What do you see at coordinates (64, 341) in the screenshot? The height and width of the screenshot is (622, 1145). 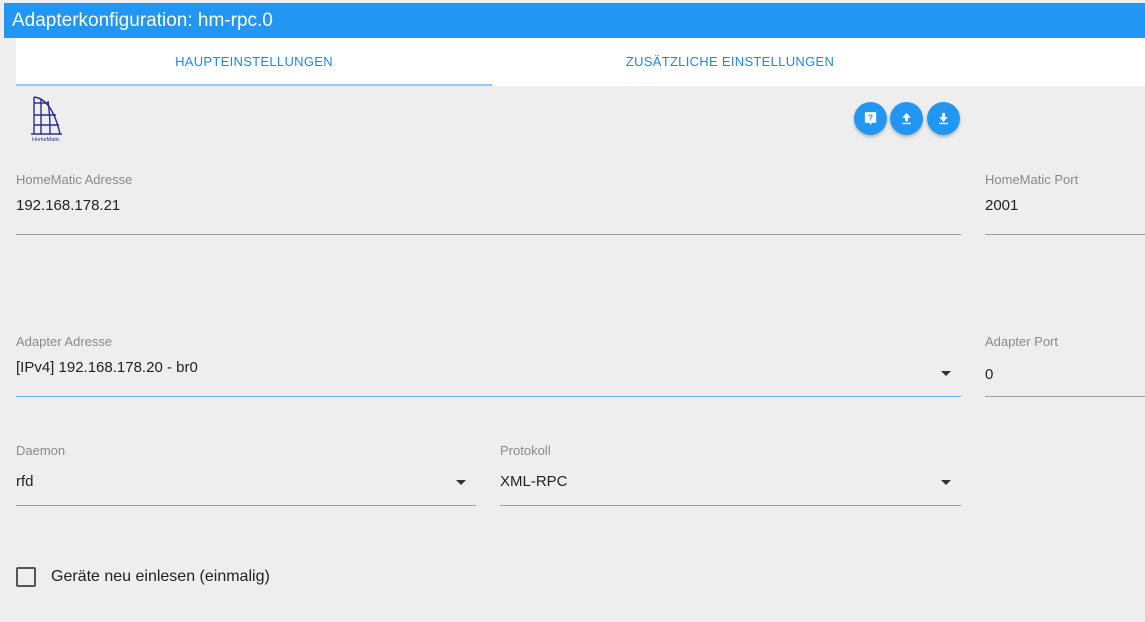 I see `adapter-address-label: Adapter Adresse` at bounding box center [64, 341].